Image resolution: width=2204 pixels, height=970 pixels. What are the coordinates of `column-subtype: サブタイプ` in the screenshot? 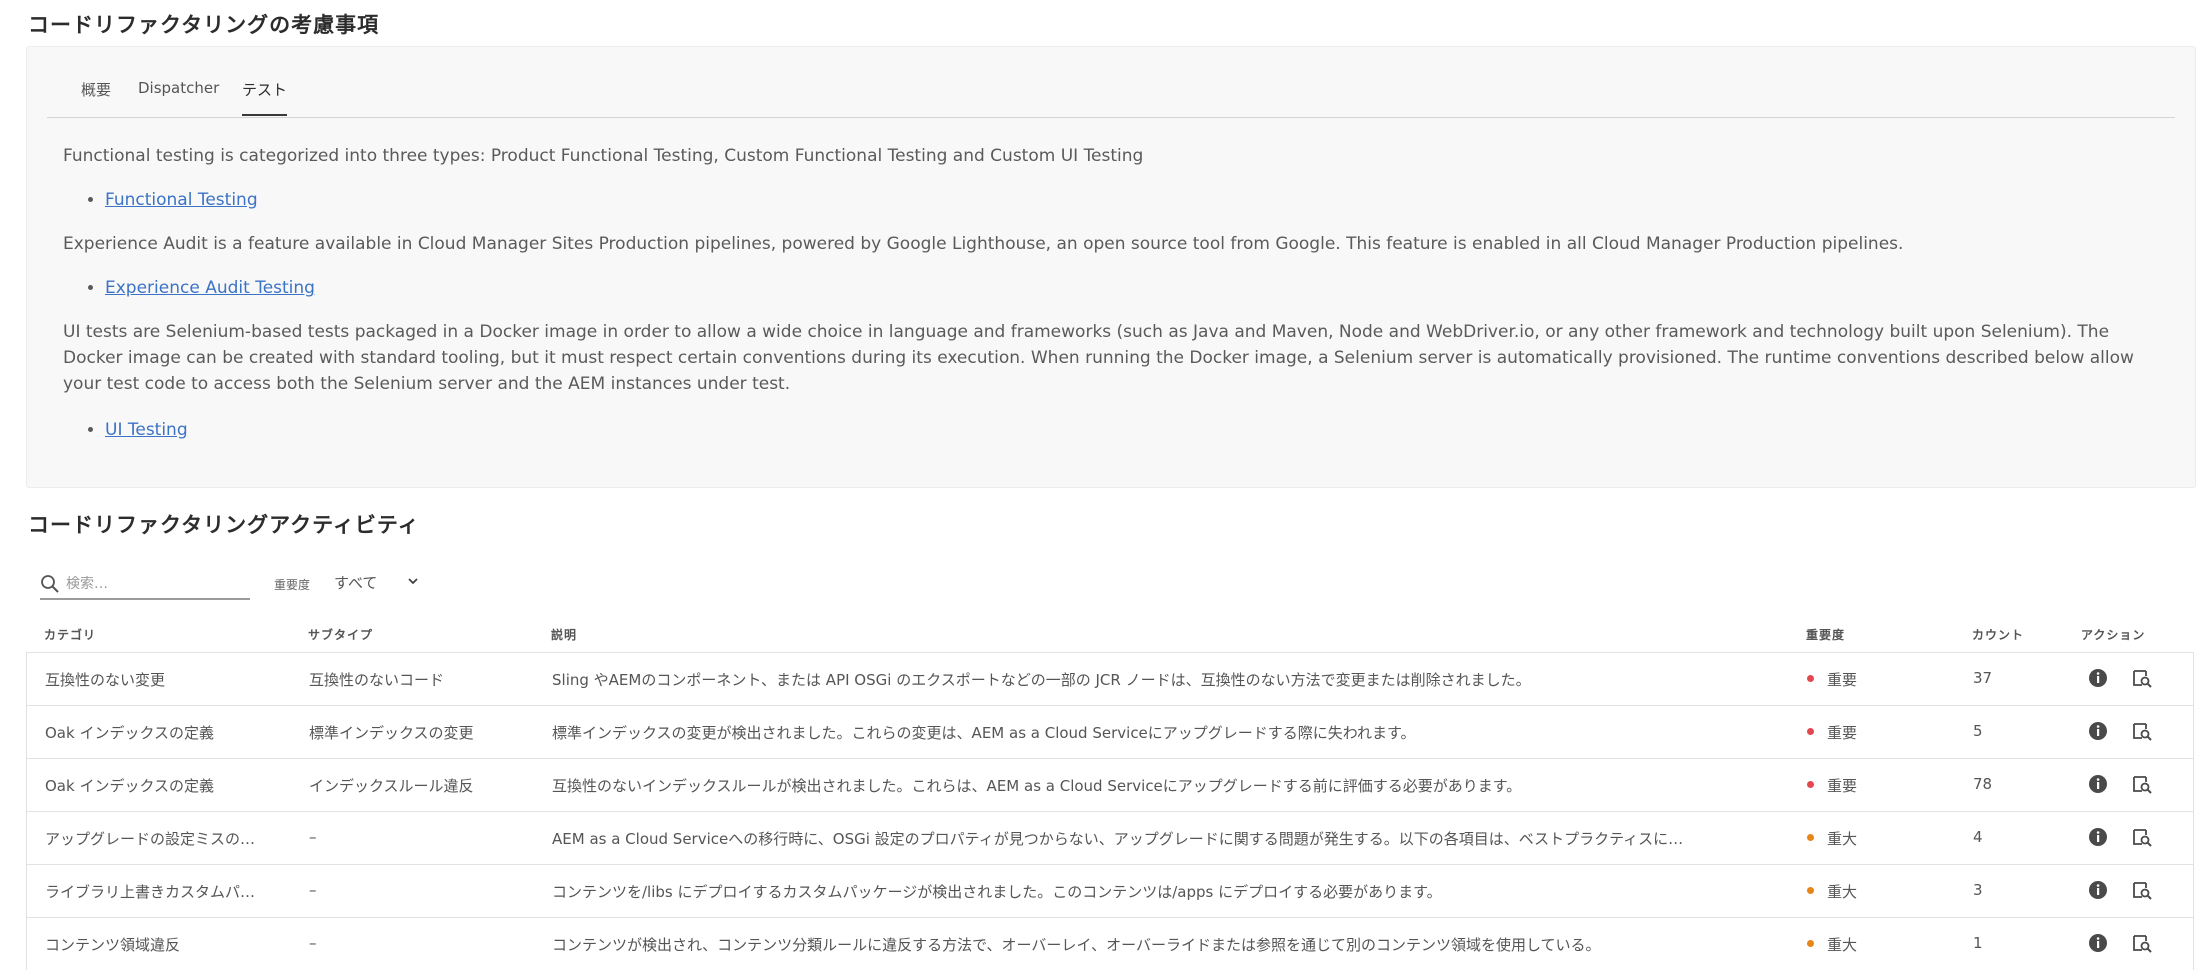 It's located at (340, 634).